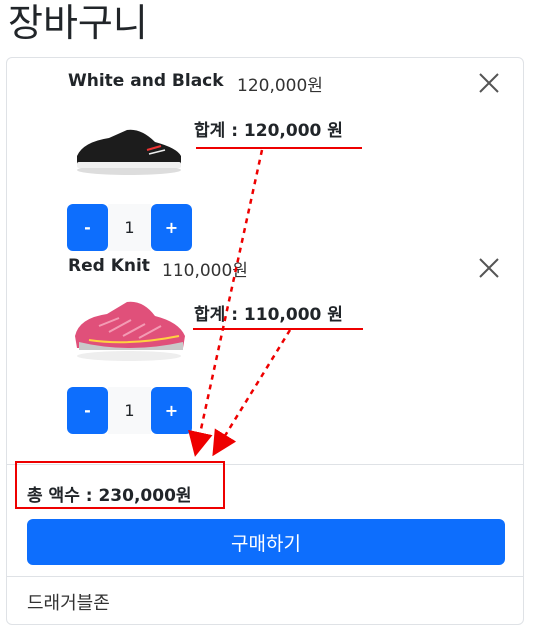  I want to click on item-name: White and Black, so click(146, 81).